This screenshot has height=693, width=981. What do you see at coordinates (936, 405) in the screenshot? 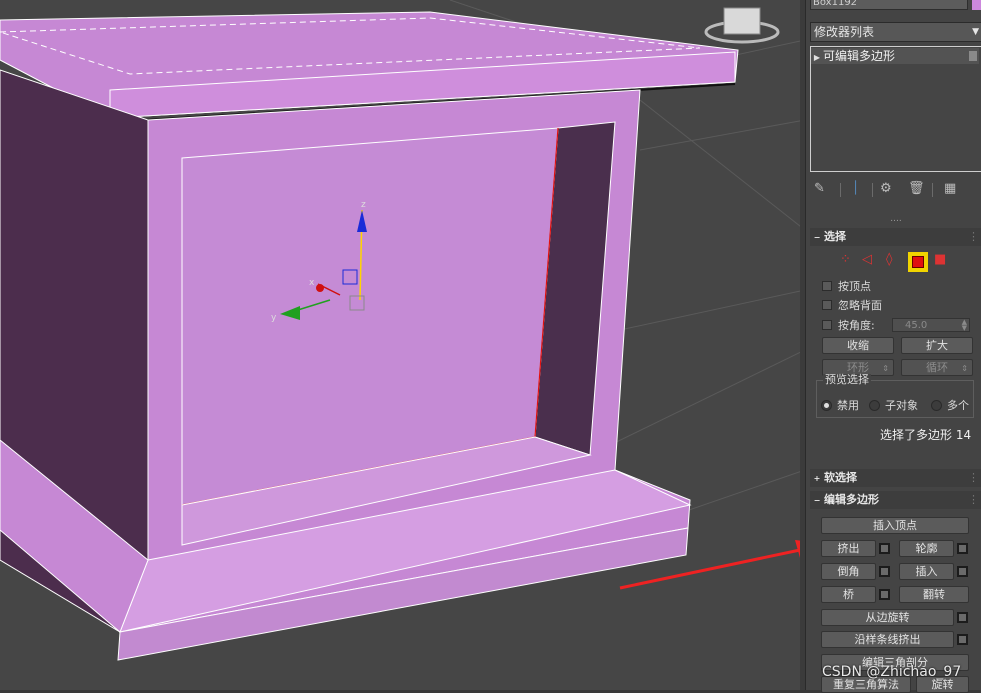
I see `preview-multi-radio` at bounding box center [936, 405].